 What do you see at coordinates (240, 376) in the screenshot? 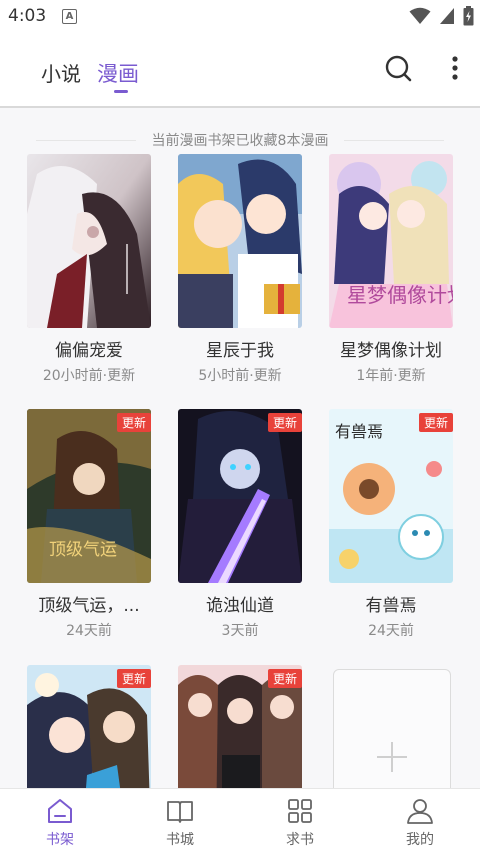
I see `comic-update-time: 5小时前·更新` at bounding box center [240, 376].